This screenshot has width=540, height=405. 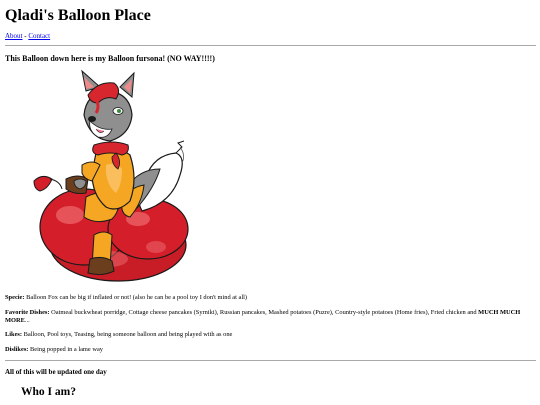 What do you see at coordinates (48, 392) in the screenshot?
I see `who-heading: Who I am?` at bounding box center [48, 392].